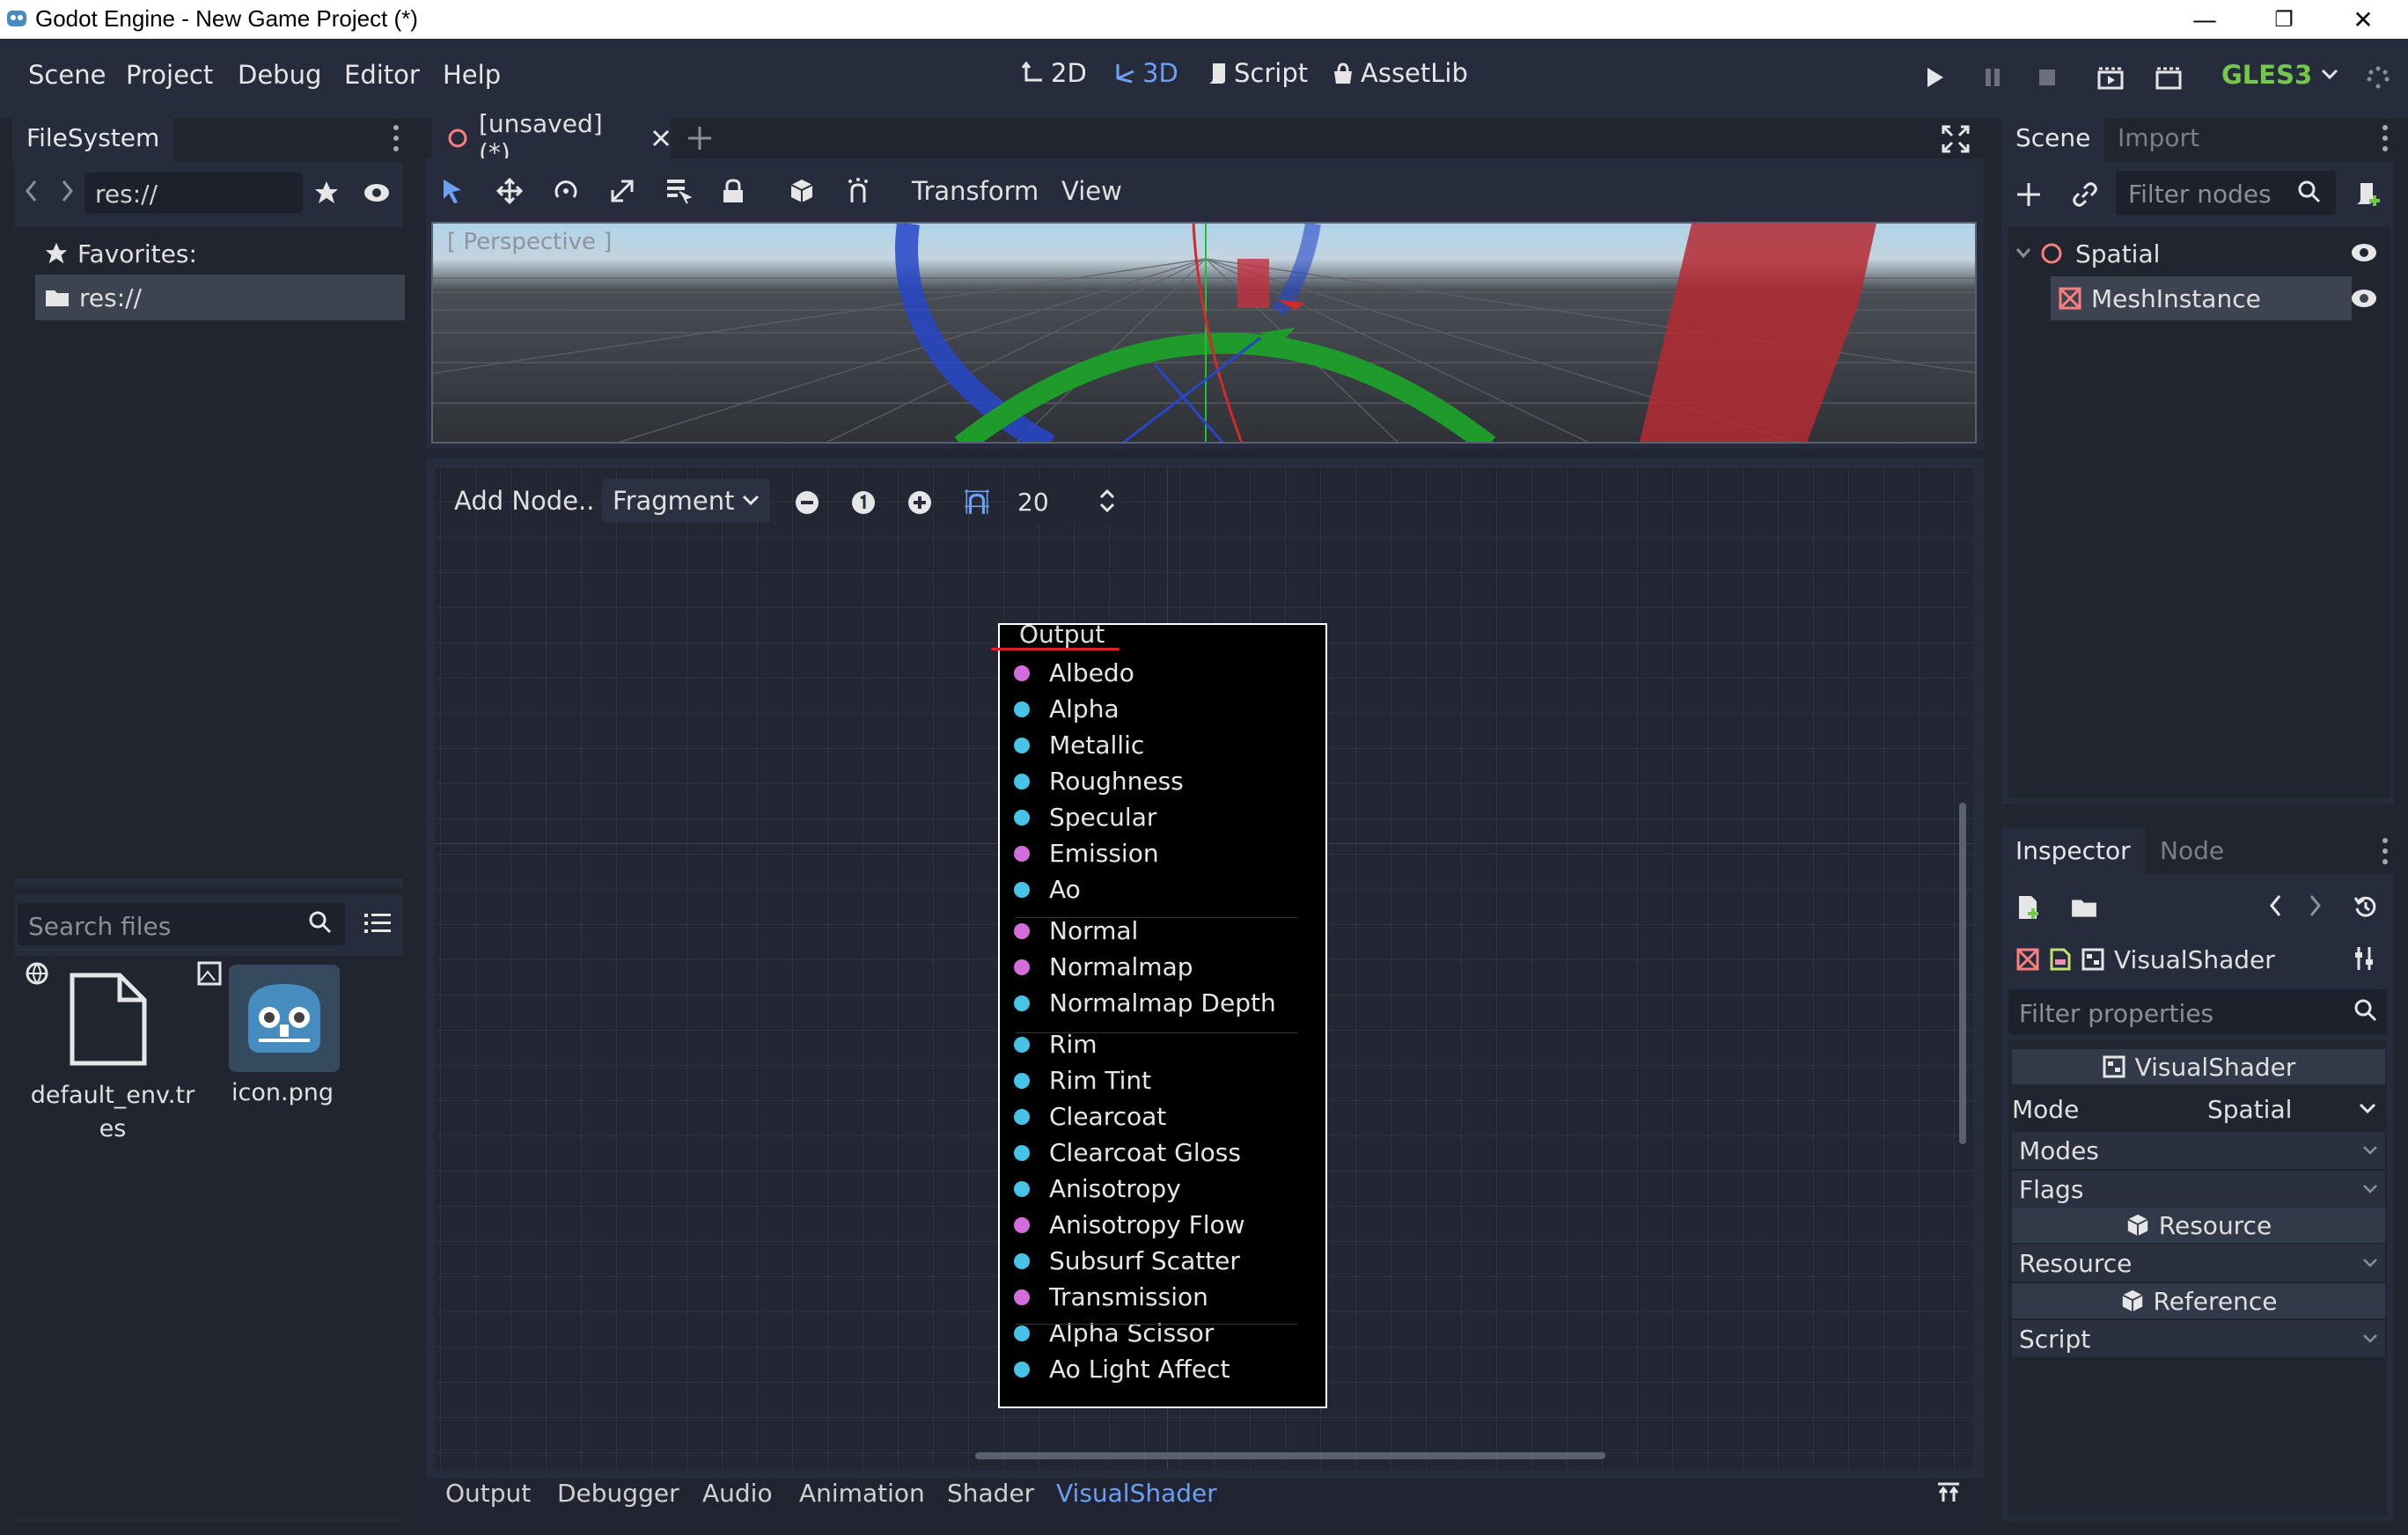 The image size is (2408, 1535). Describe the element at coordinates (2023, 253) in the screenshot. I see `chevron-down-icon` at that location.